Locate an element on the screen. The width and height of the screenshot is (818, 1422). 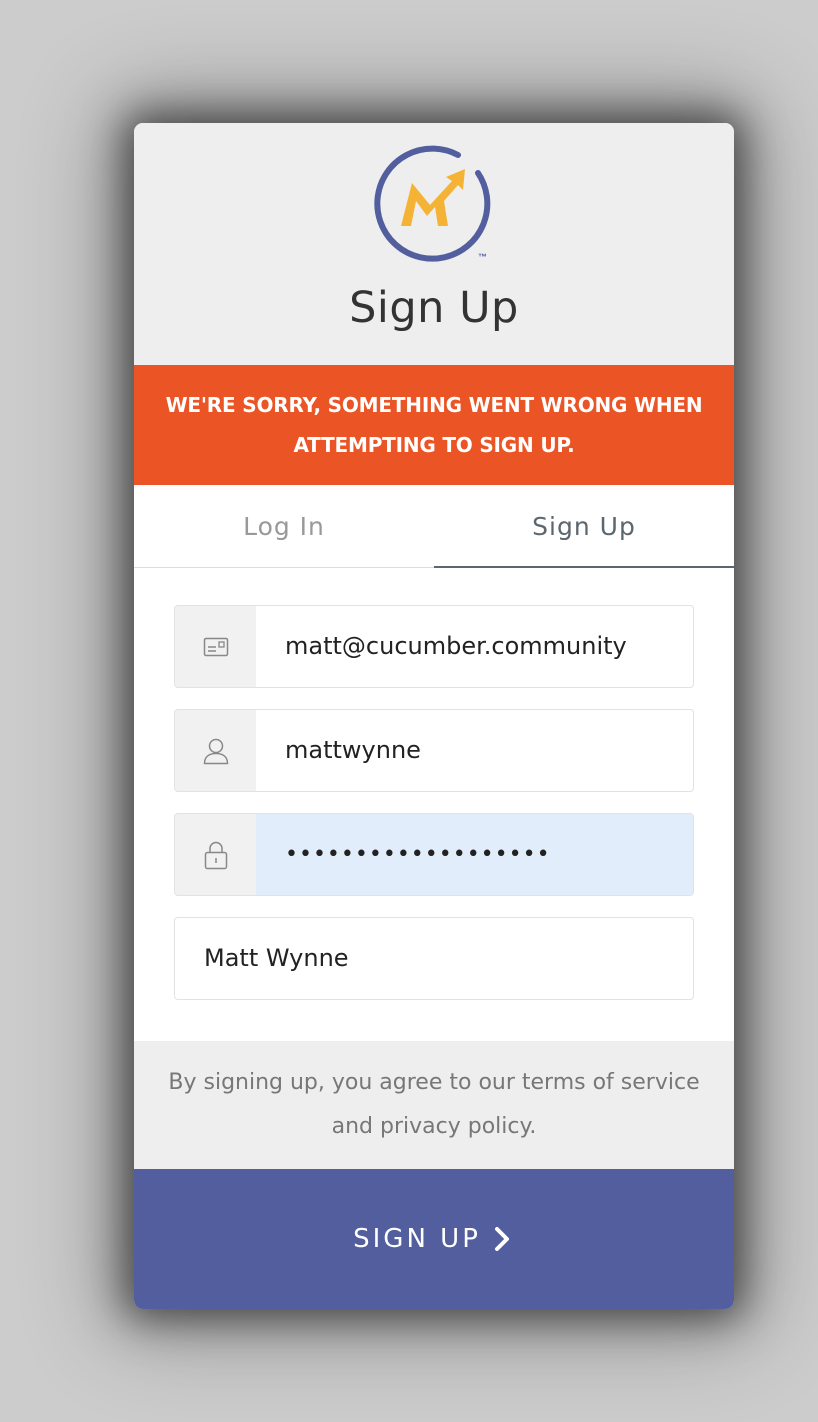
tab-log-in: Log In is located at coordinates (284, 526).